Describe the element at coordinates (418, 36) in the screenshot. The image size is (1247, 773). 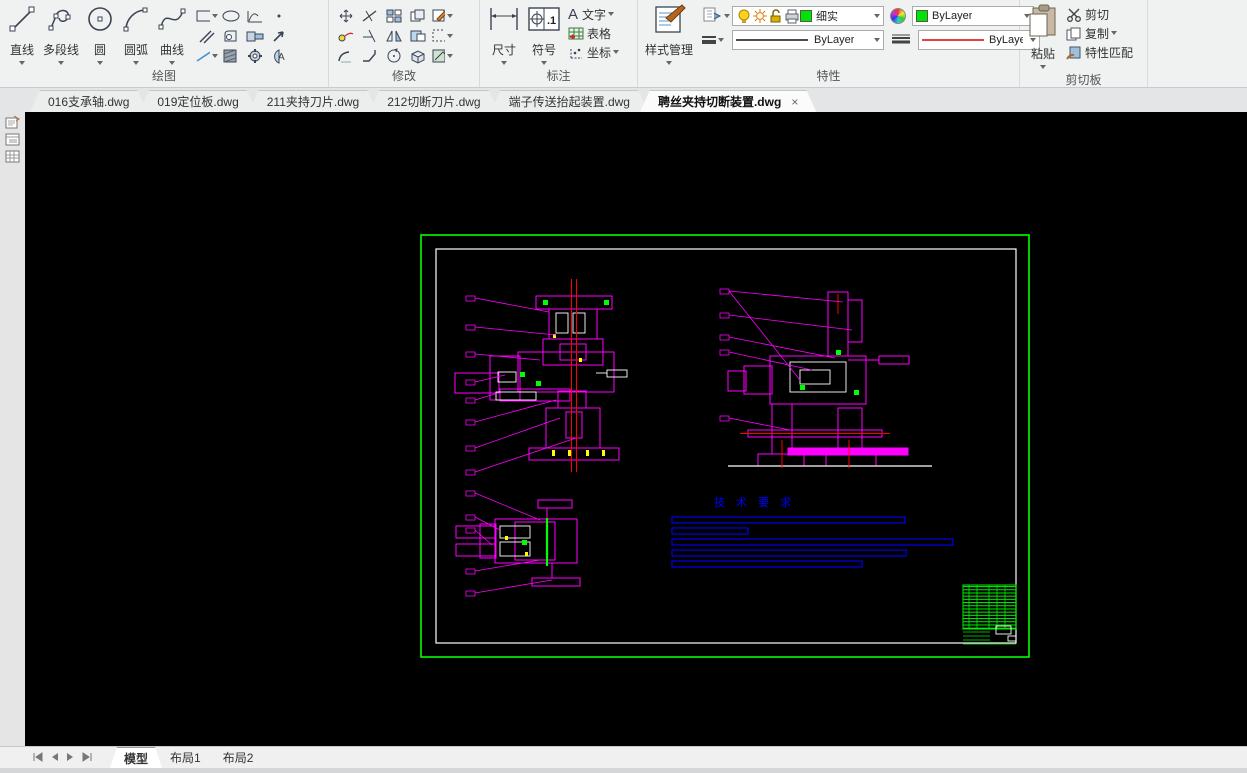
I see `stretch-icon` at that location.